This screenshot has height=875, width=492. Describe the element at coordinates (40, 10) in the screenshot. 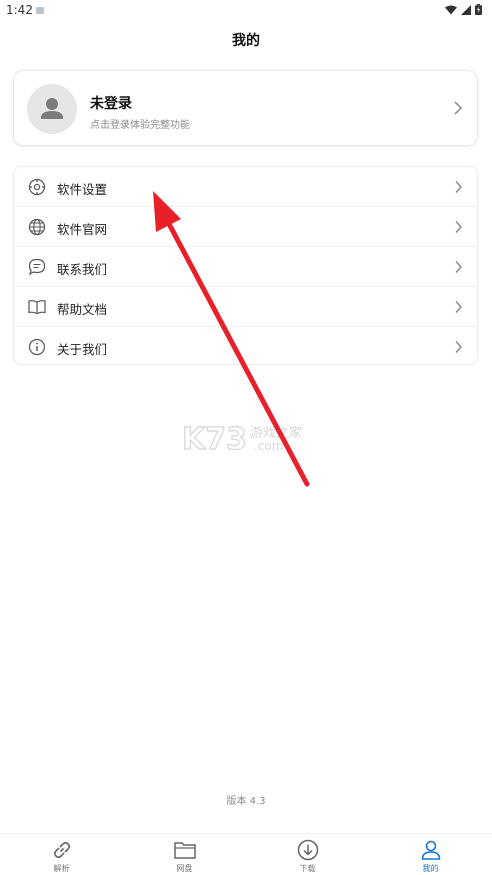

I see `notification-icon` at that location.